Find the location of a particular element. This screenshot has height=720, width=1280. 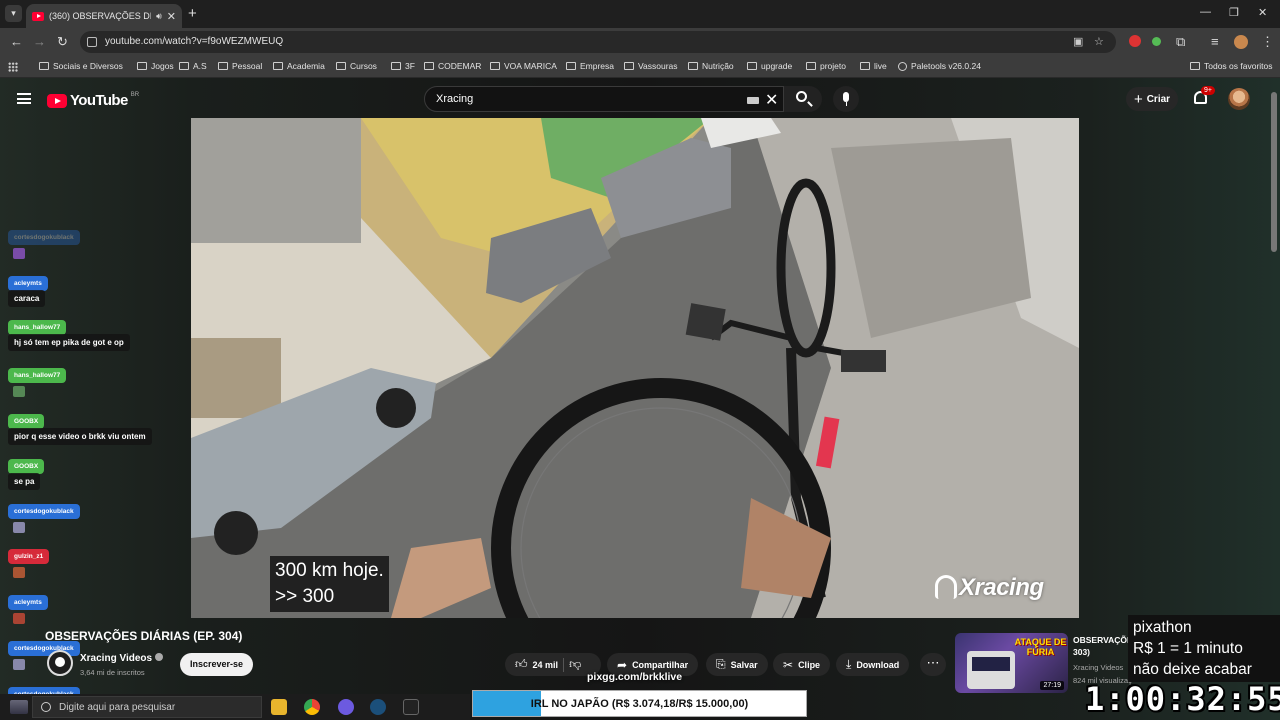

apps-grid-icon is located at coordinates (13, 67).